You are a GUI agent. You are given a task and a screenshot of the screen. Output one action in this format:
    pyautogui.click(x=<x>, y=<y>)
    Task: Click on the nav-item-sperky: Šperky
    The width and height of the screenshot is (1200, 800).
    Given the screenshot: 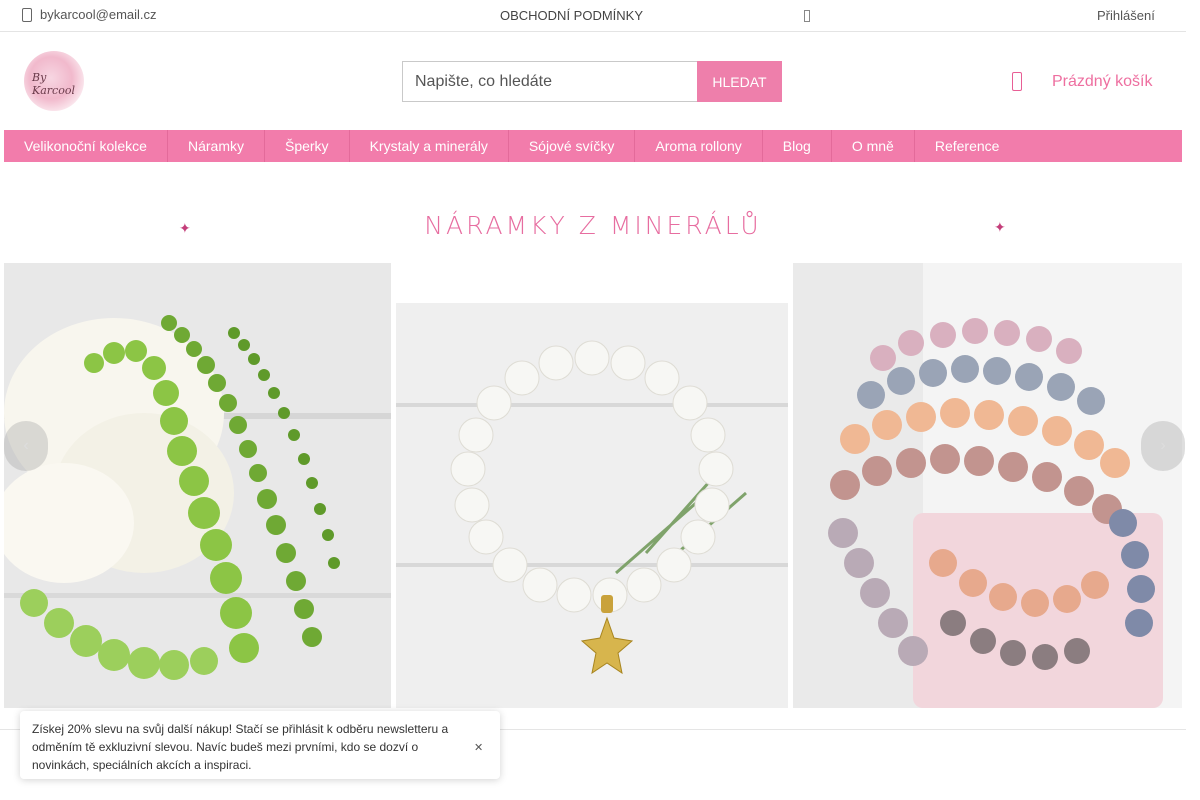 What is the action you would take?
    pyautogui.click(x=307, y=146)
    